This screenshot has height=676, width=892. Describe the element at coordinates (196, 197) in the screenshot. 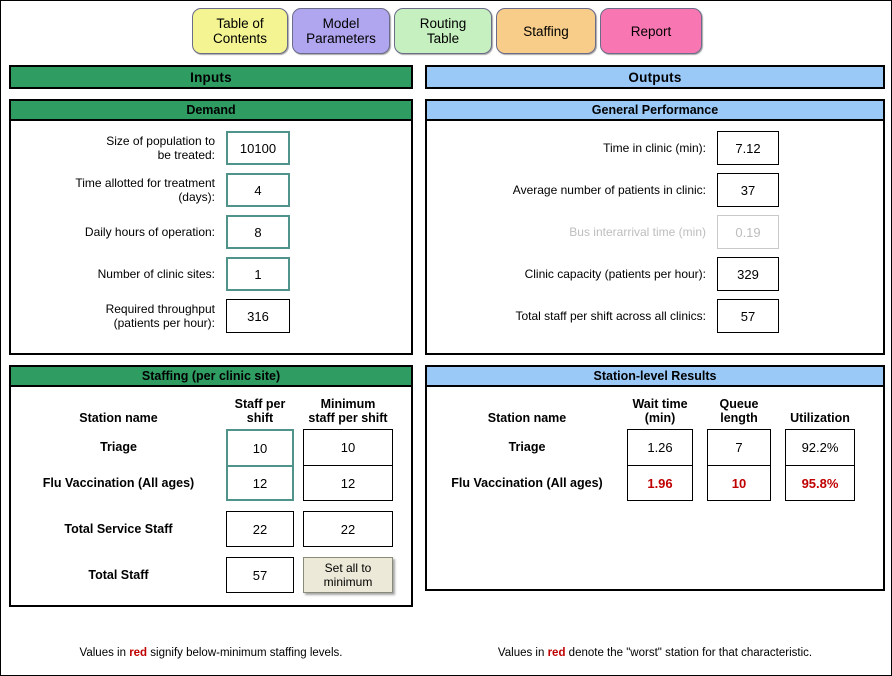

I see `label-line2: (days):` at that location.